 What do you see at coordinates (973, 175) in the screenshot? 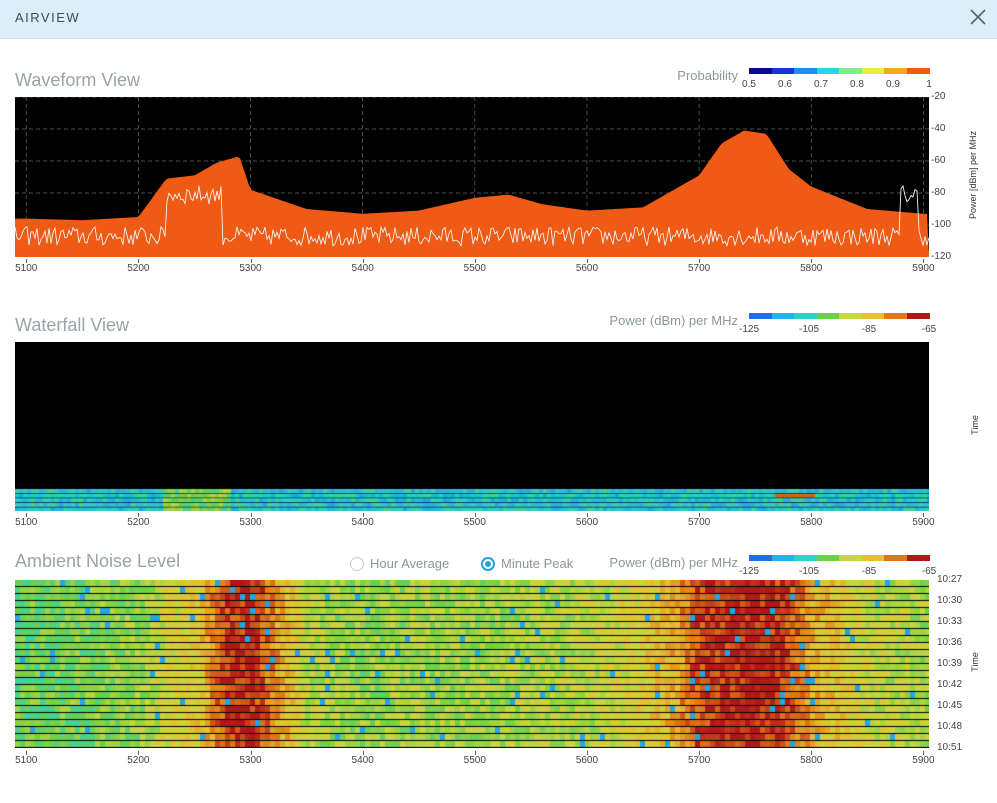
I see `waveform-y-axis-title: Power [dBm] per MHz` at bounding box center [973, 175].